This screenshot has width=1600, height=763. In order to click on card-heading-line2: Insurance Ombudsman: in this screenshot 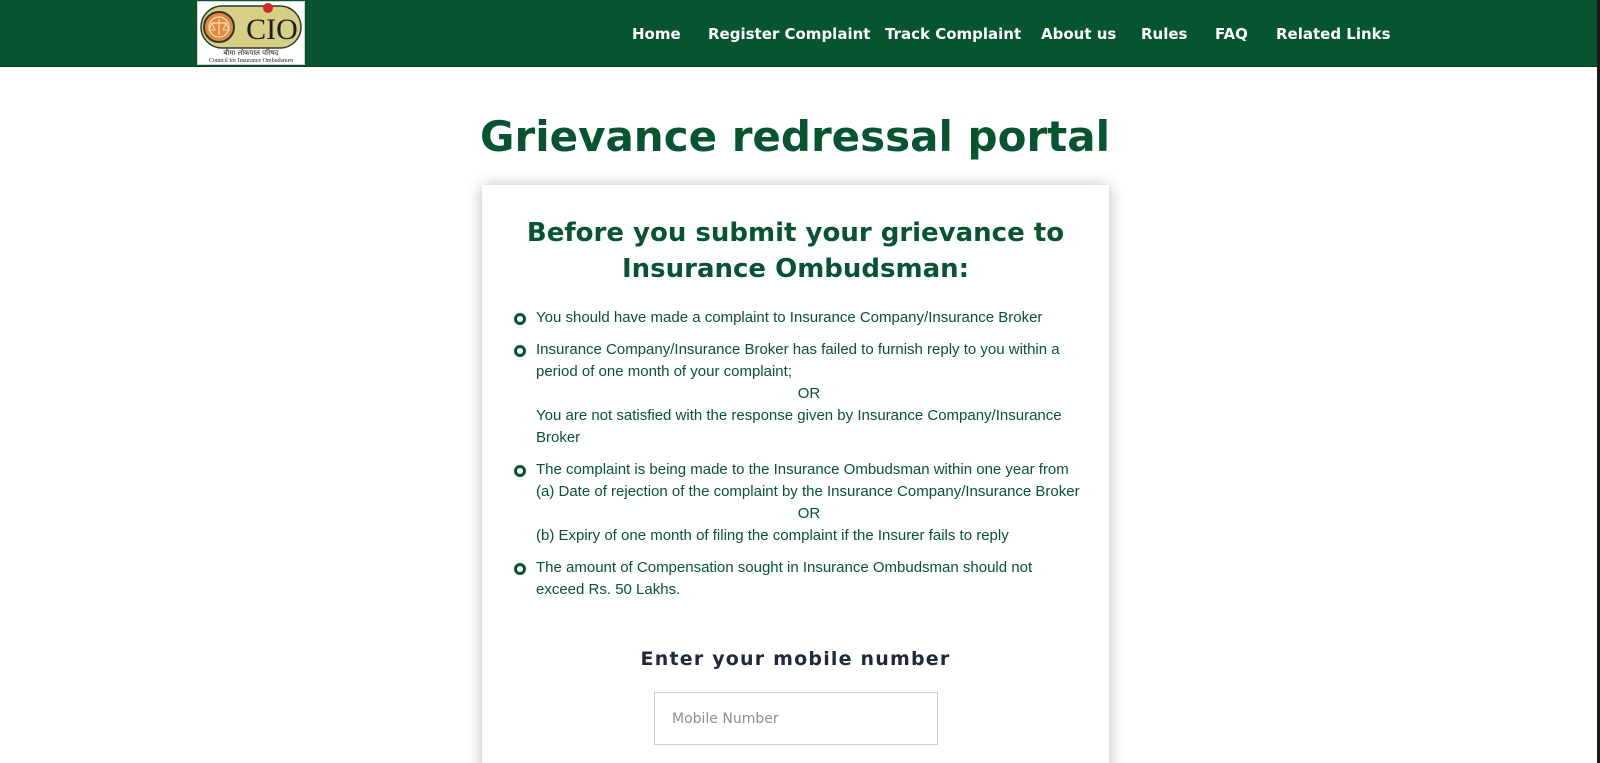, I will do `click(795, 269)`.